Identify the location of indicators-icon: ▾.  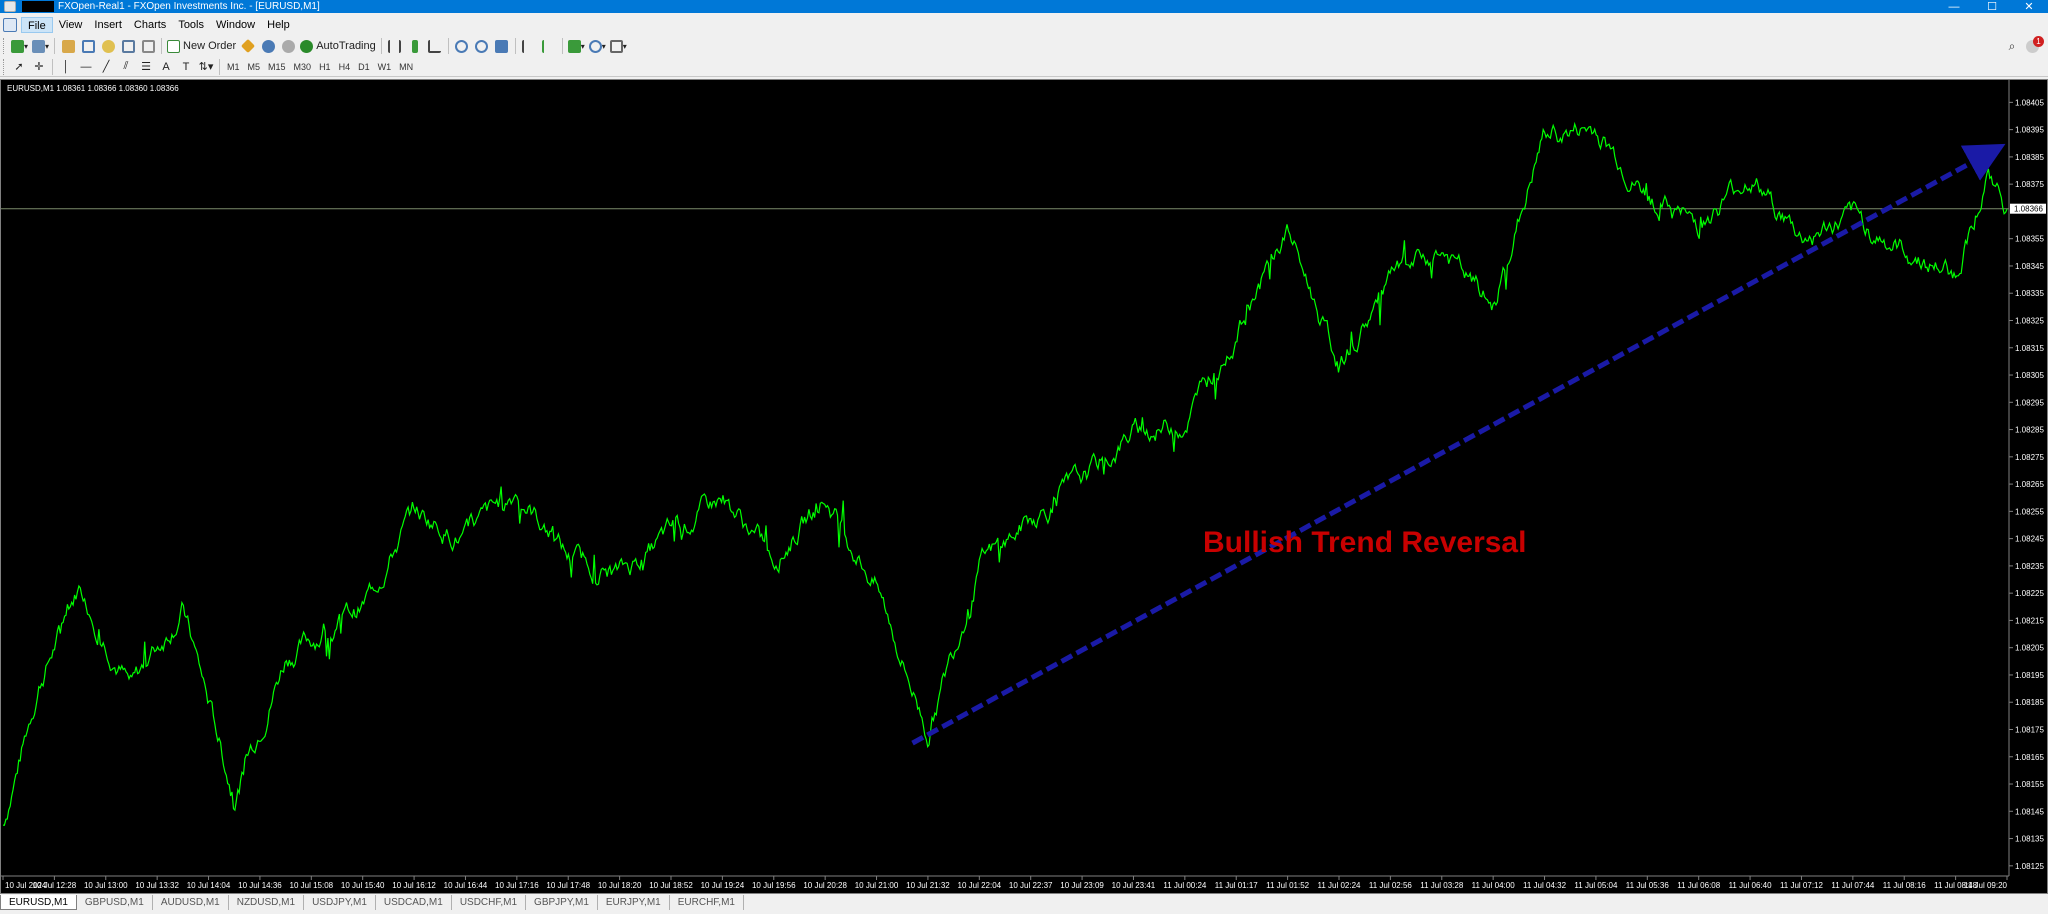
(576, 46).